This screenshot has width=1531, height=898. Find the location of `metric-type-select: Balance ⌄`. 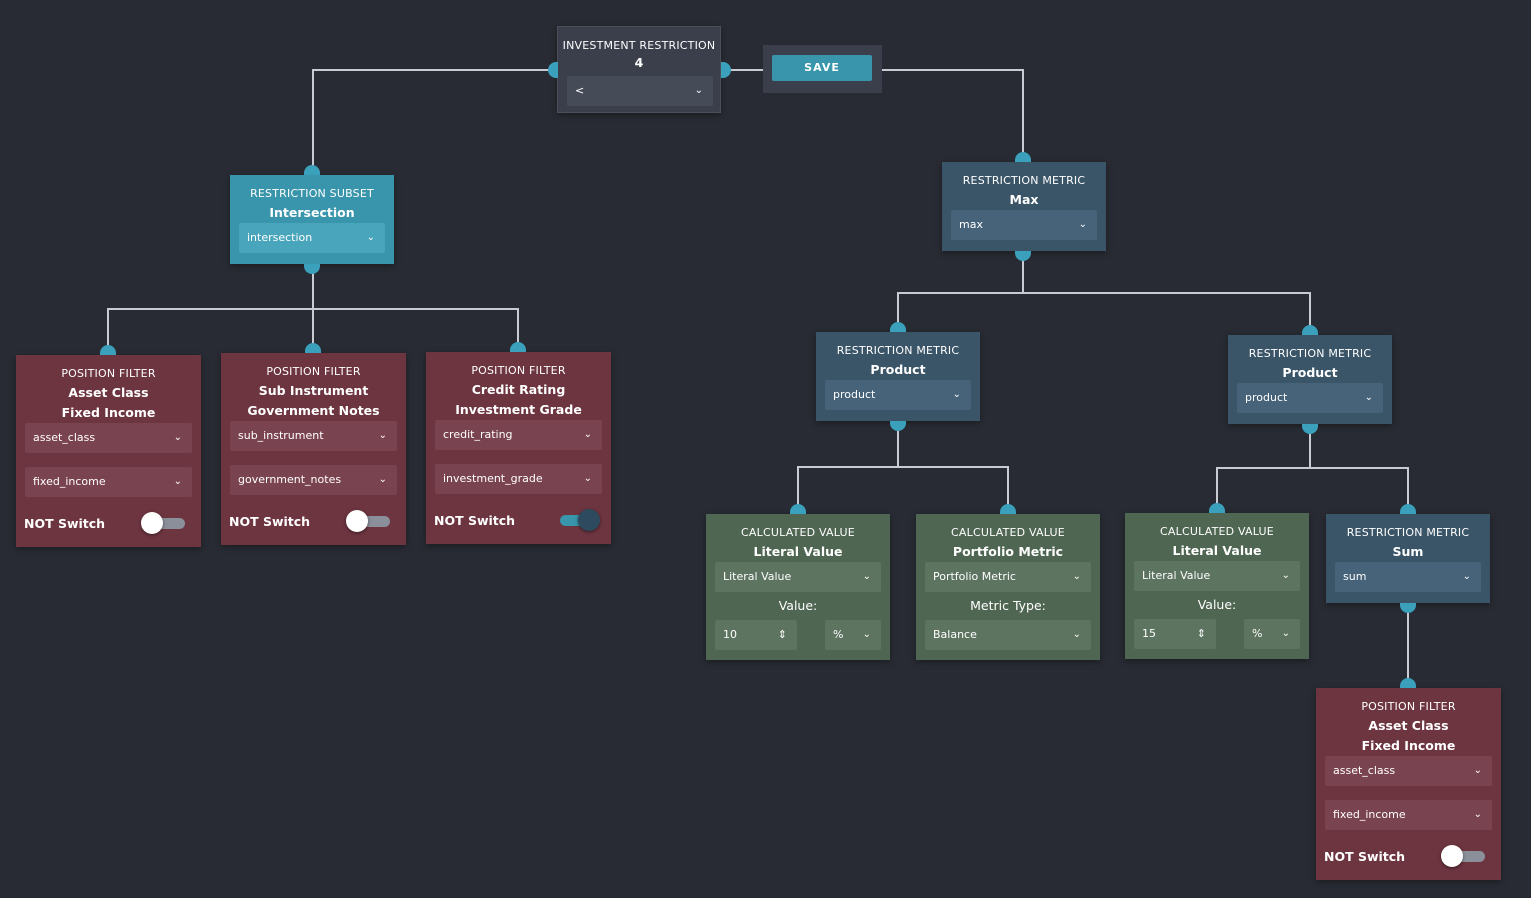

metric-type-select: Balance ⌄ is located at coordinates (1008, 635).